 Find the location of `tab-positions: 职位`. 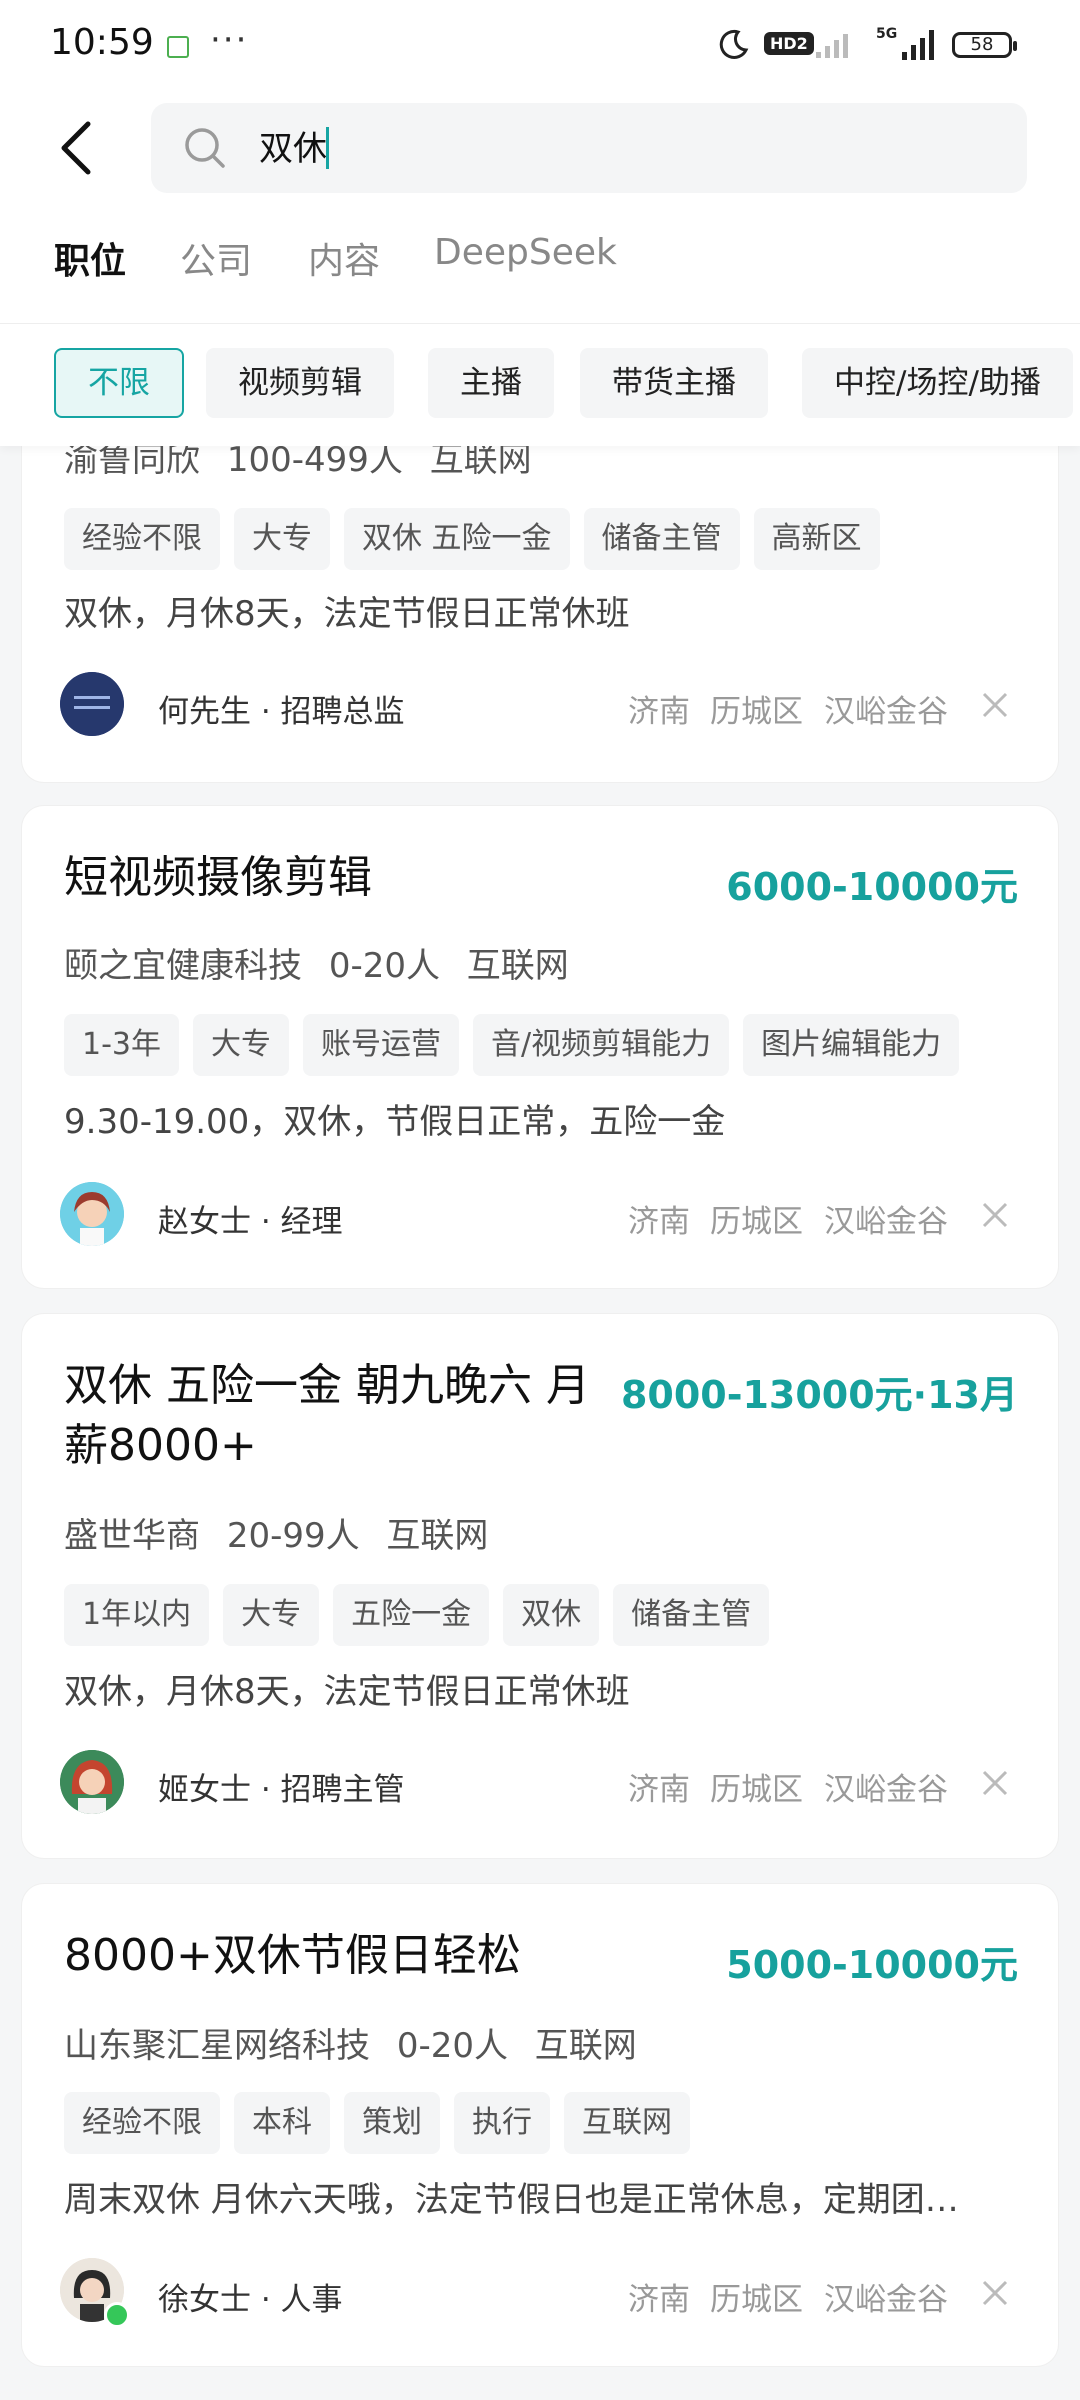

tab-positions: 职位 is located at coordinates (90, 258).